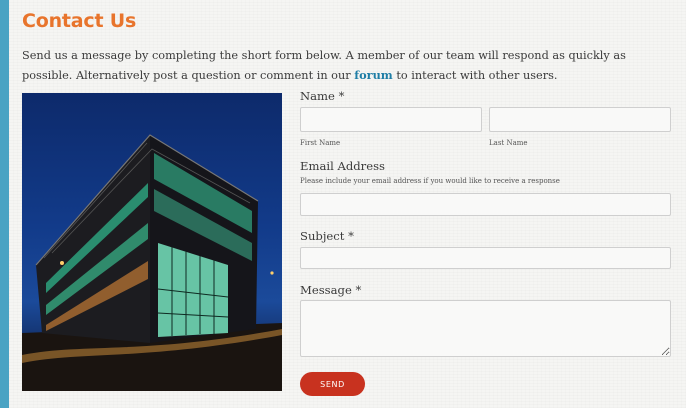 The height and width of the screenshot is (408, 686). What do you see at coordinates (322, 96) in the screenshot?
I see `name-label: Name *` at bounding box center [322, 96].